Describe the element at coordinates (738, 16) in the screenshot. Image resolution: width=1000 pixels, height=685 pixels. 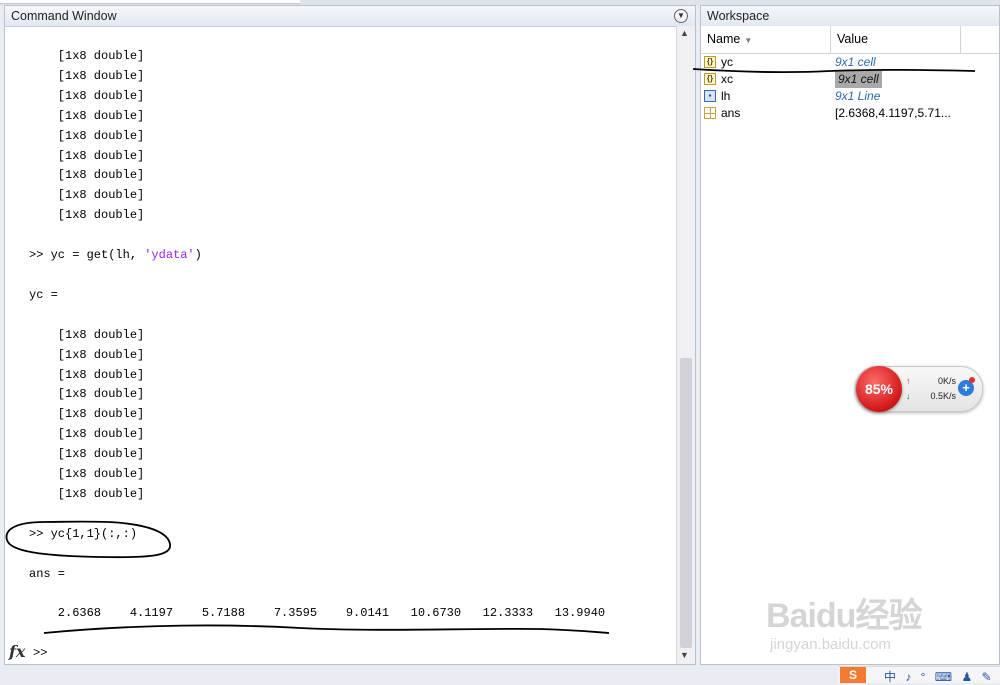
I see `workspace-title: Workspace` at that location.